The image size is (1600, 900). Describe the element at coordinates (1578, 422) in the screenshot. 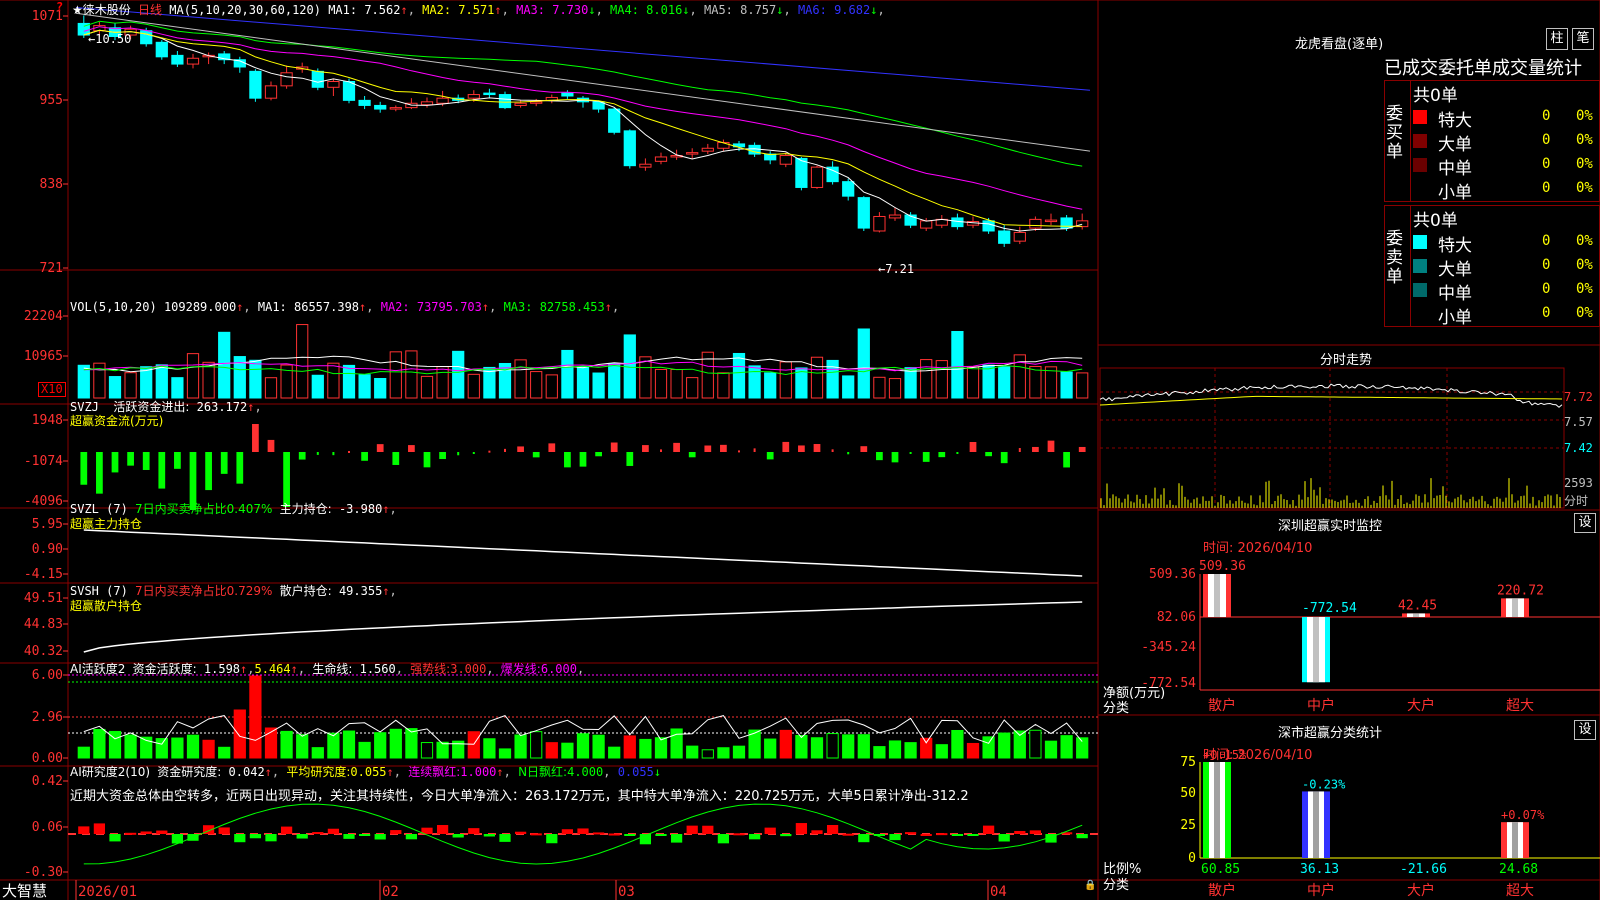

I see `intraday-price-mid: 7.57` at that location.